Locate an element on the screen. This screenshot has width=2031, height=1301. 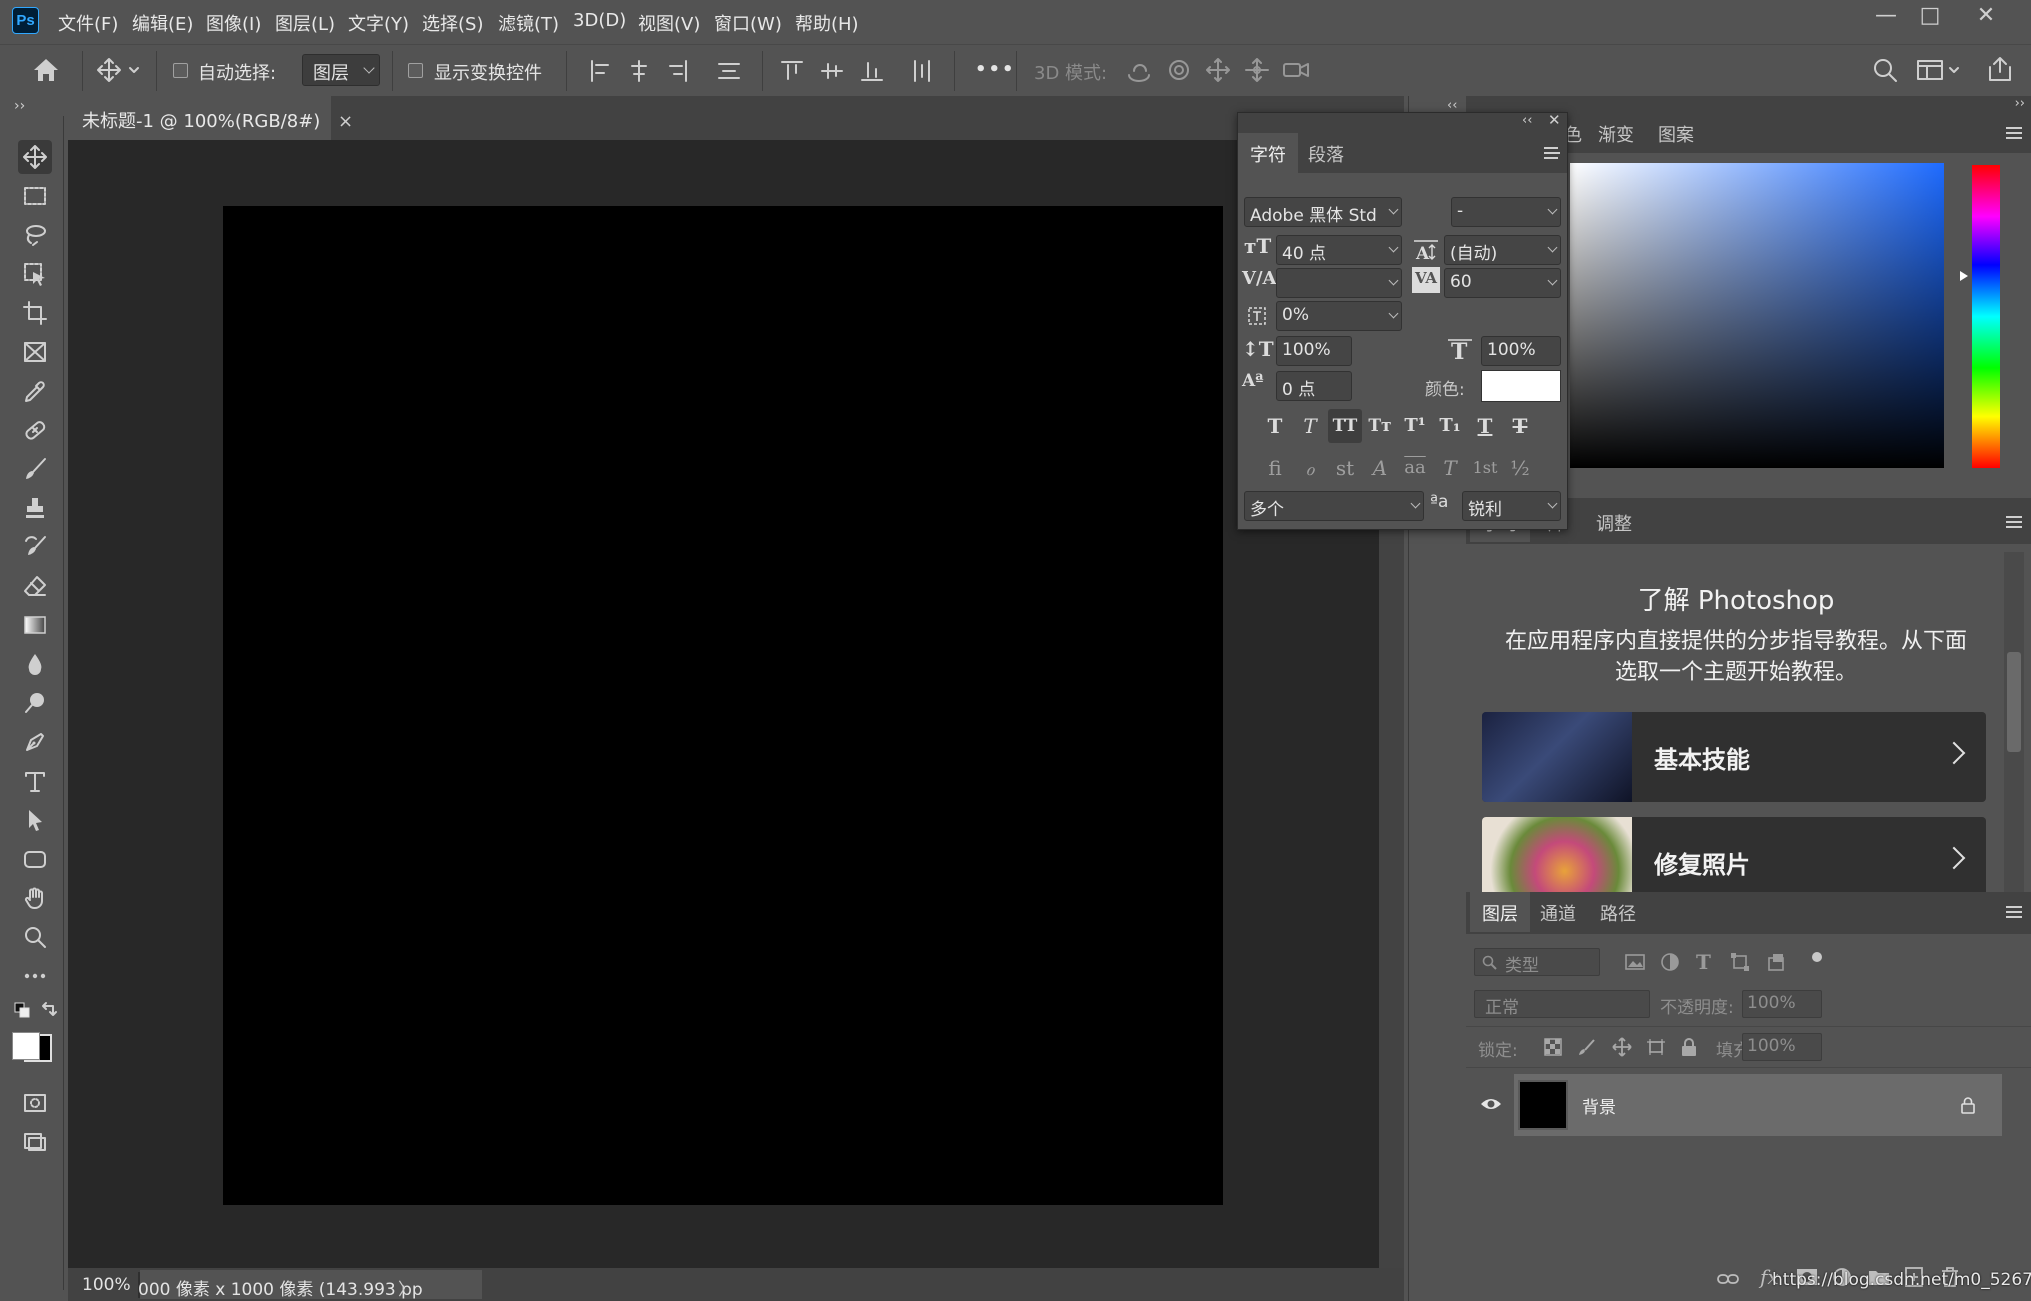
more-options-button: ••• is located at coordinates (995, 69).